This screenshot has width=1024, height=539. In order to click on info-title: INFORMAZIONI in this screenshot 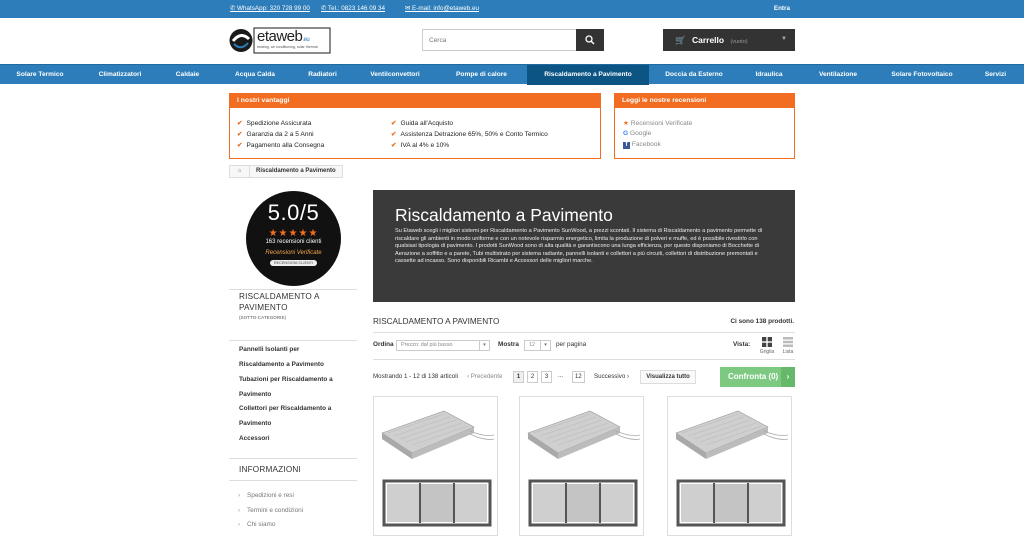, I will do `click(270, 469)`.